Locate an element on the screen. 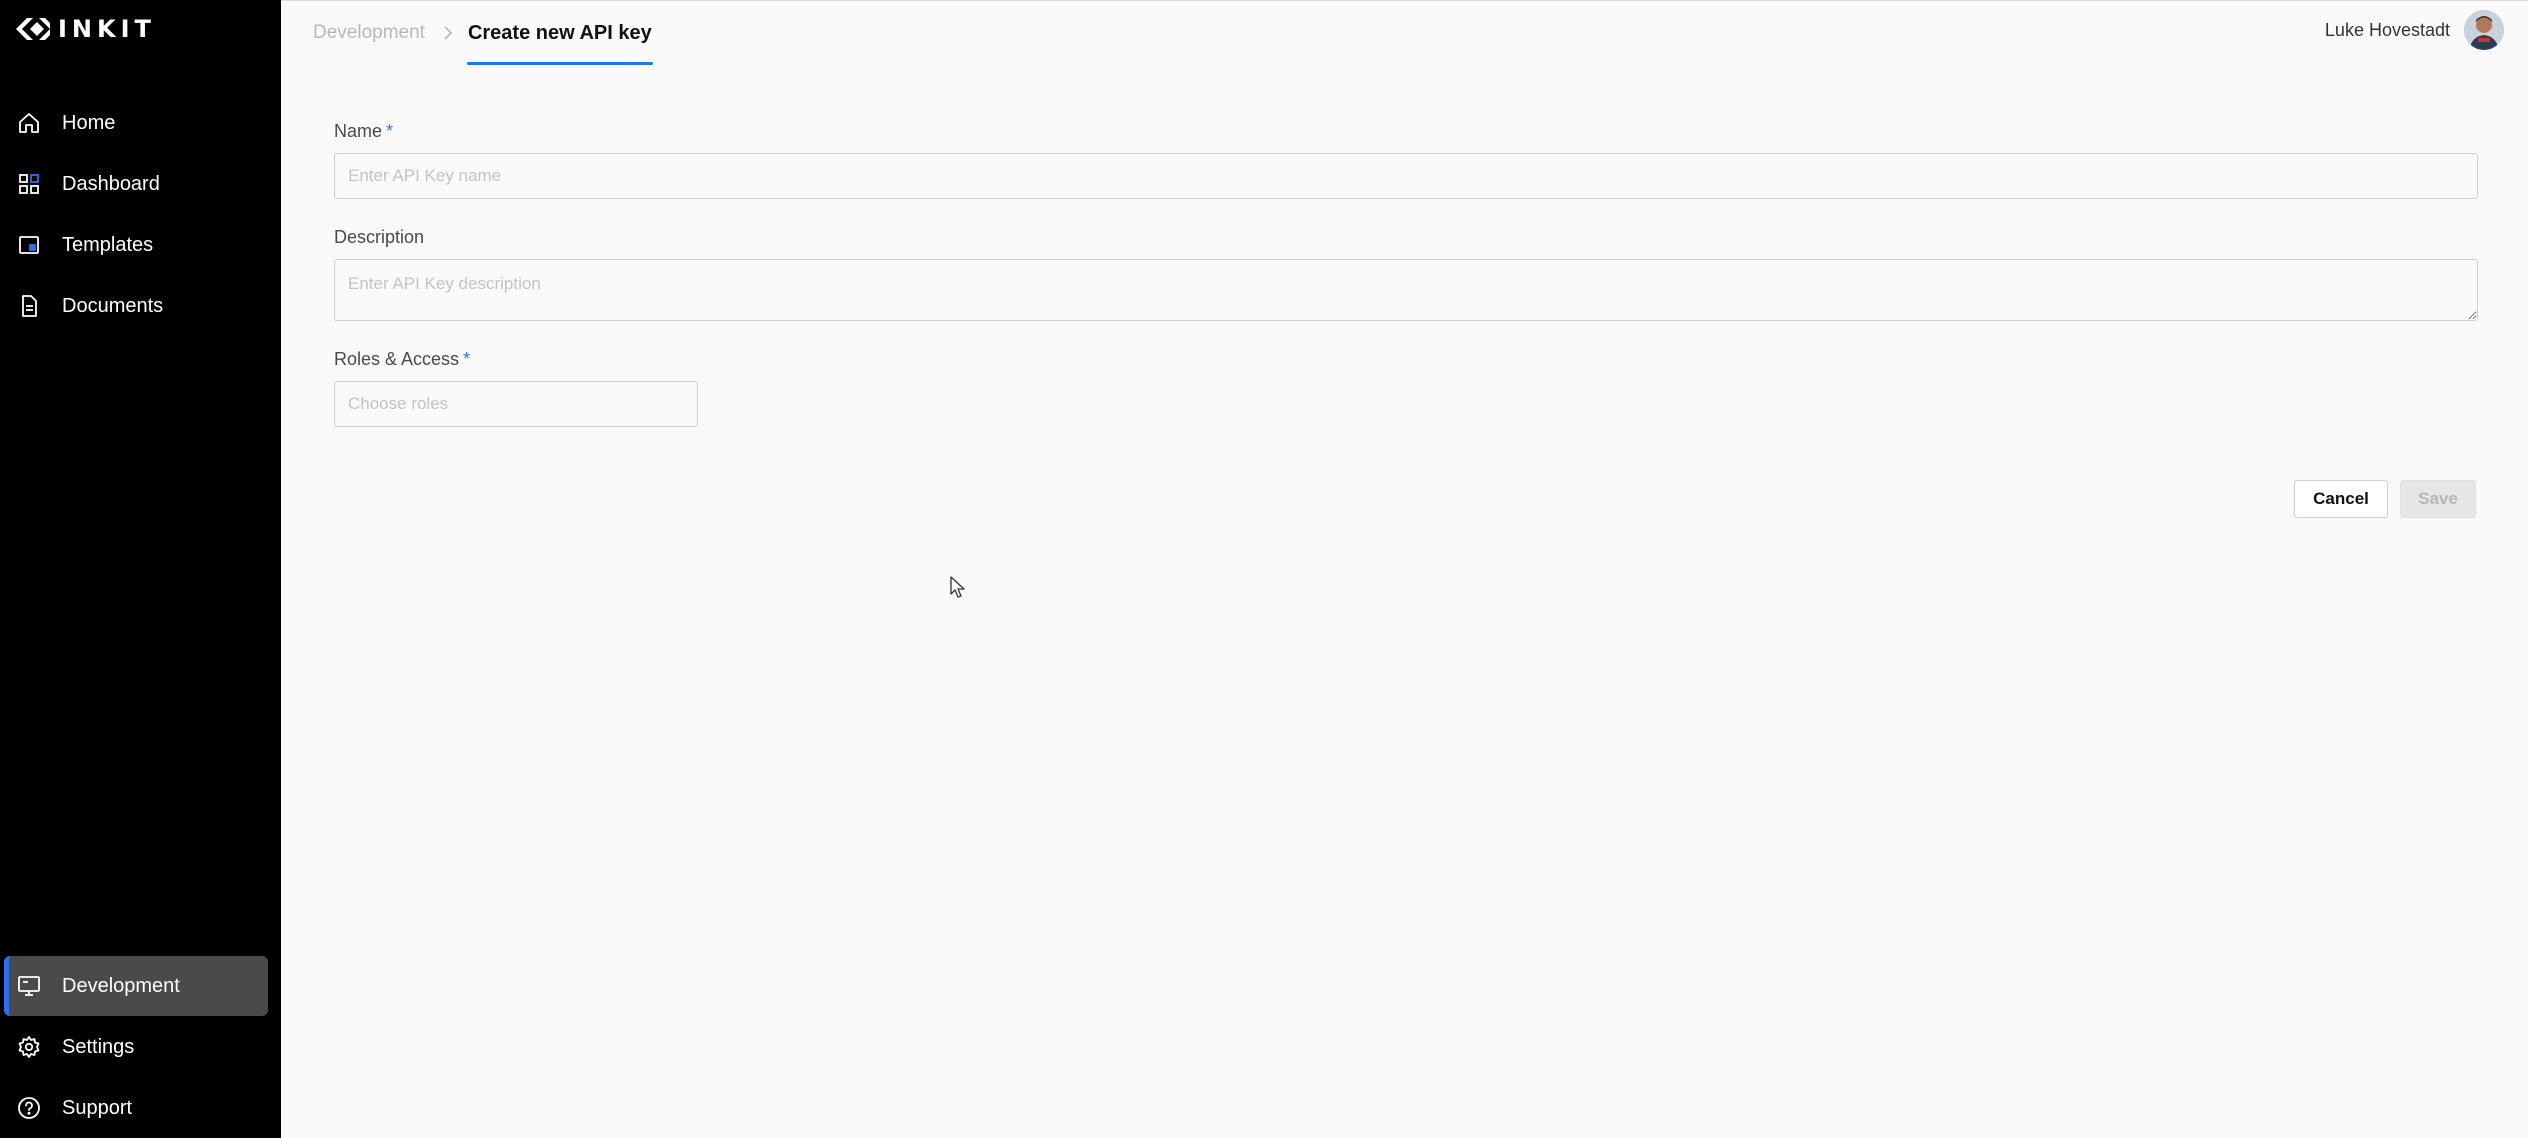  save-button: Save is located at coordinates (2438, 499).